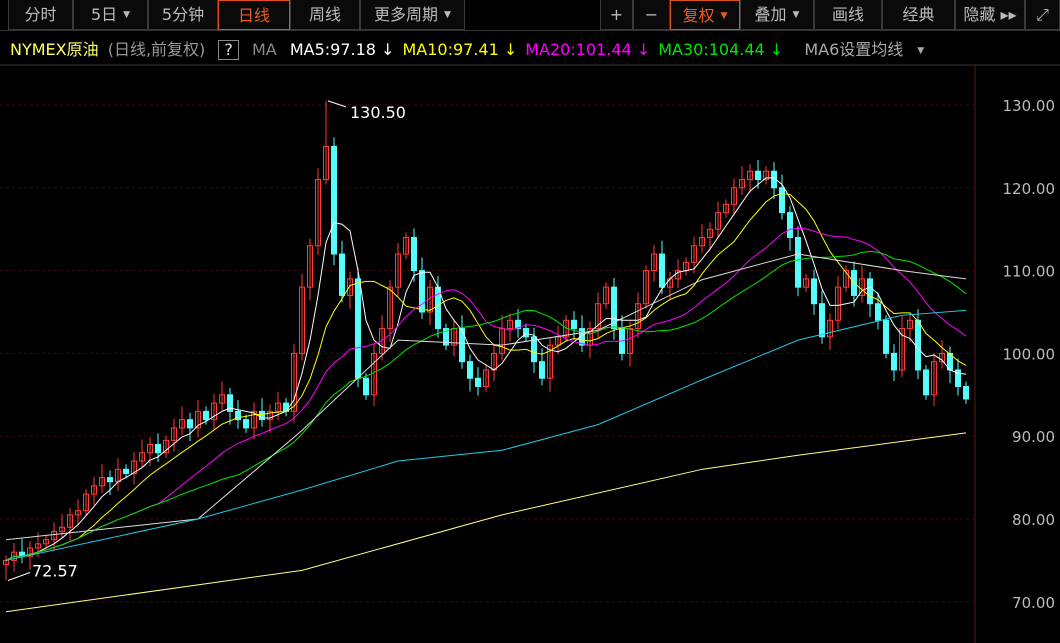  I want to click on y-tick-label: 100.00, so click(1029, 354).